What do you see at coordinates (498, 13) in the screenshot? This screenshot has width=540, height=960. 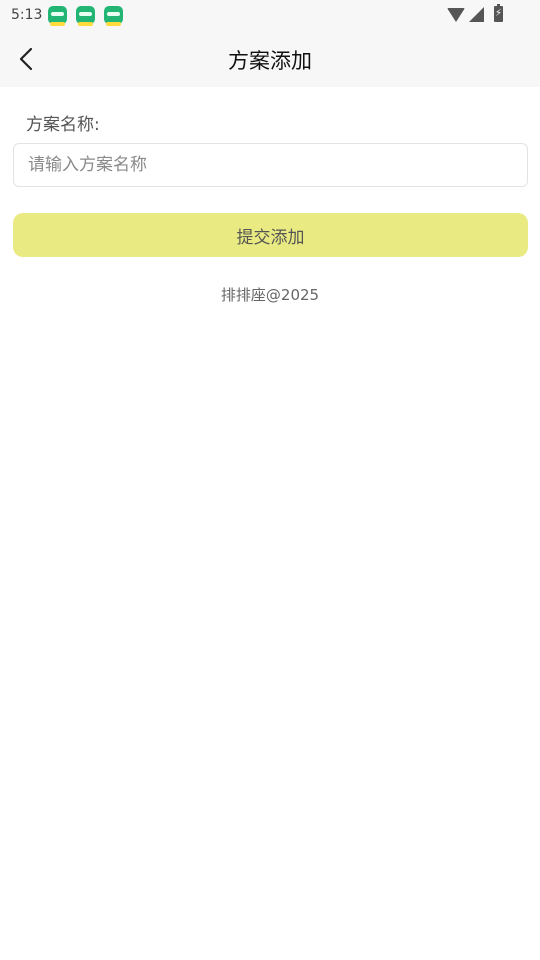 I see `battery-charging-icon` at bounding box center [498, 13].